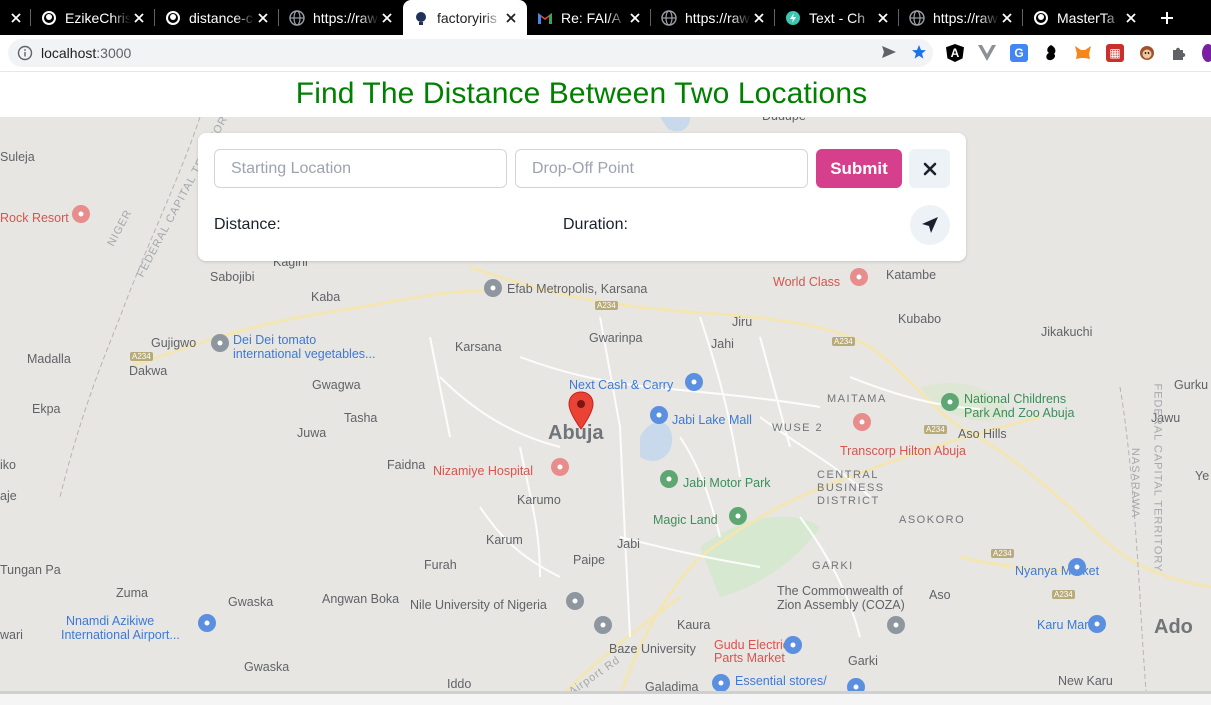 This screenshot has width=1211, height=705. What do you see at coordinates (582, 197) in the screenshot?
I see `route-panel: Submit Distance: Duration:` at bounding box center [582, 197].